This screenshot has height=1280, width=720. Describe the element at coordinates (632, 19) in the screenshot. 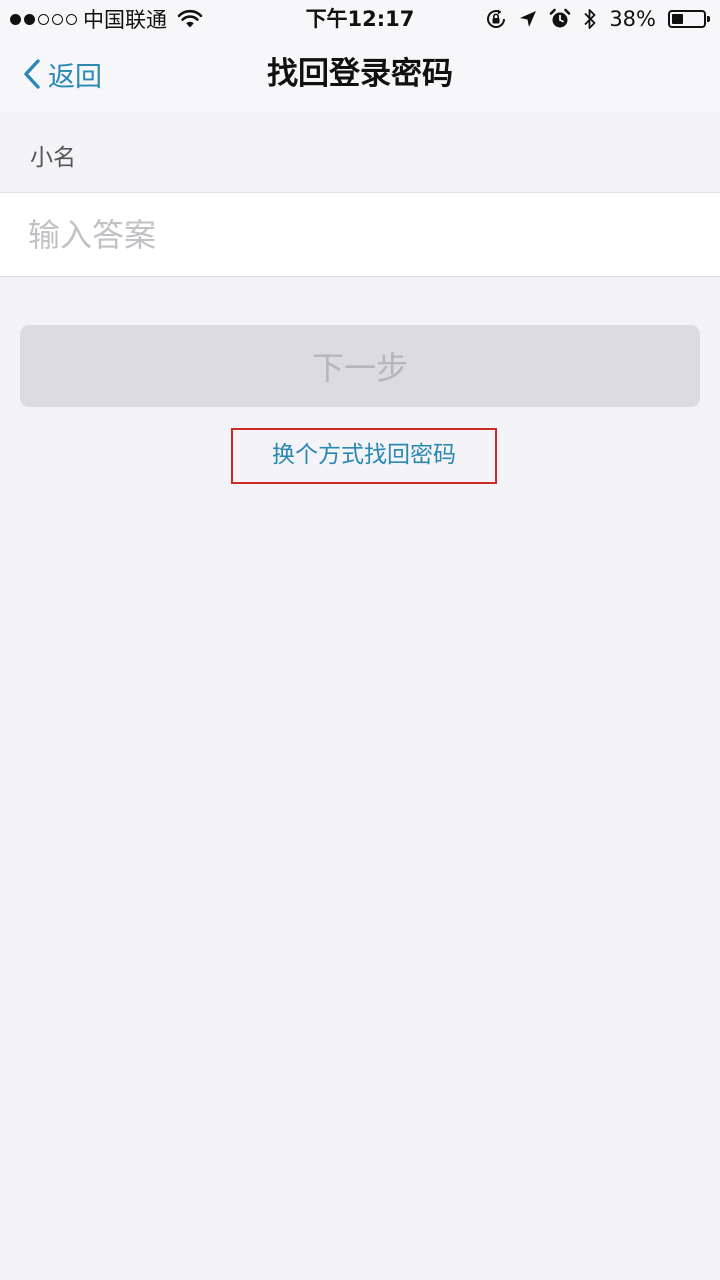

I see `battery-percent: 38%` at that location.